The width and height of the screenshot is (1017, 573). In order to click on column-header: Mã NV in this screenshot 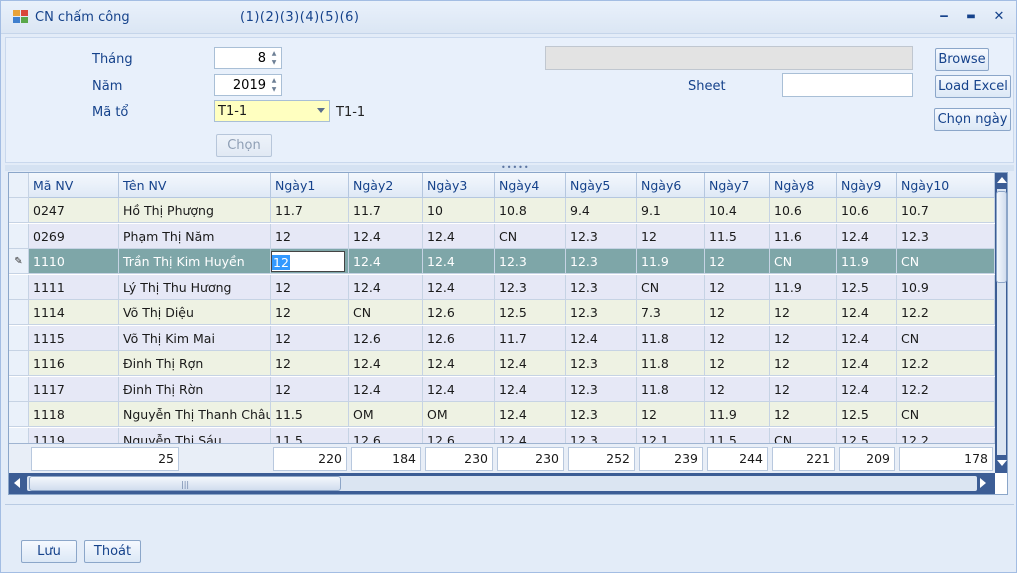, I will do `click(74, 185)`.